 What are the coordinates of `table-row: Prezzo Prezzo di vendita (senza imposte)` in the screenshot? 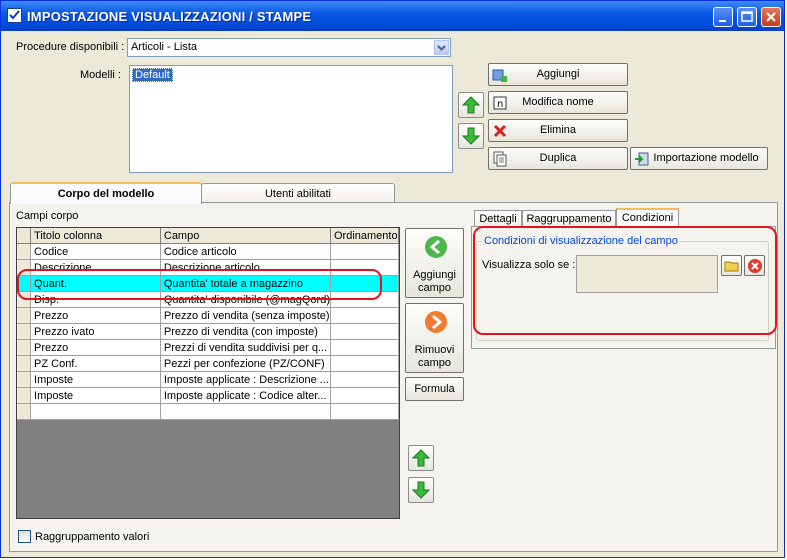 It's located at (208, 315).